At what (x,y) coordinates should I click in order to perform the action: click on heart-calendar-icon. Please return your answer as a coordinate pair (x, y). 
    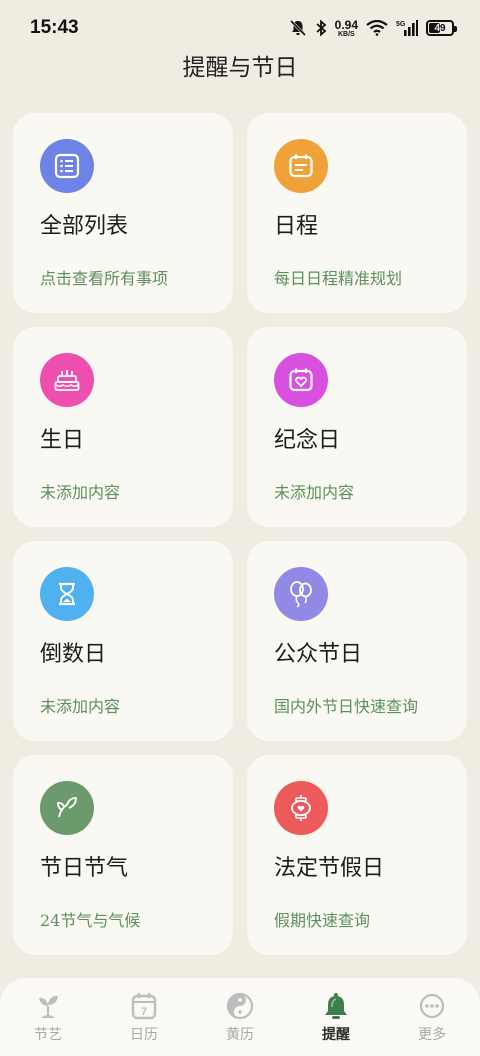
    Looking at the image, I should click on (301, 380).